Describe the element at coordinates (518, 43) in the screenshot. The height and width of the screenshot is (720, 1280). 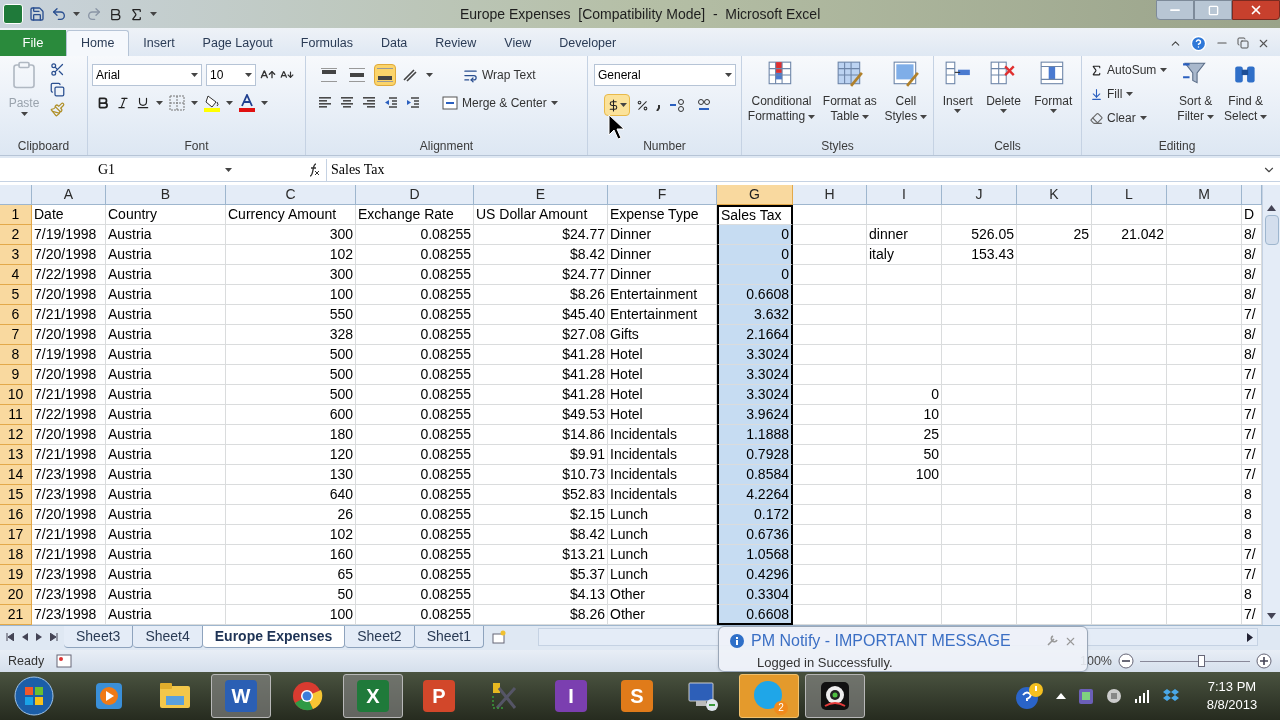
I see `ribbon-tab: View` at that location.